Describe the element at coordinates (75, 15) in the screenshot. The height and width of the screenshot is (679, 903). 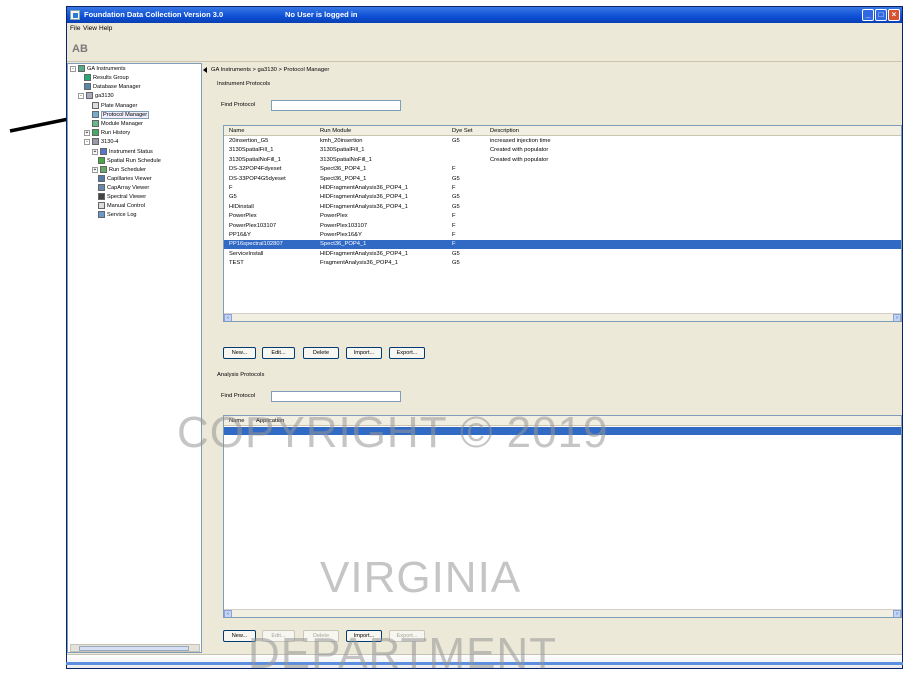
I see `app-icon` at that location.